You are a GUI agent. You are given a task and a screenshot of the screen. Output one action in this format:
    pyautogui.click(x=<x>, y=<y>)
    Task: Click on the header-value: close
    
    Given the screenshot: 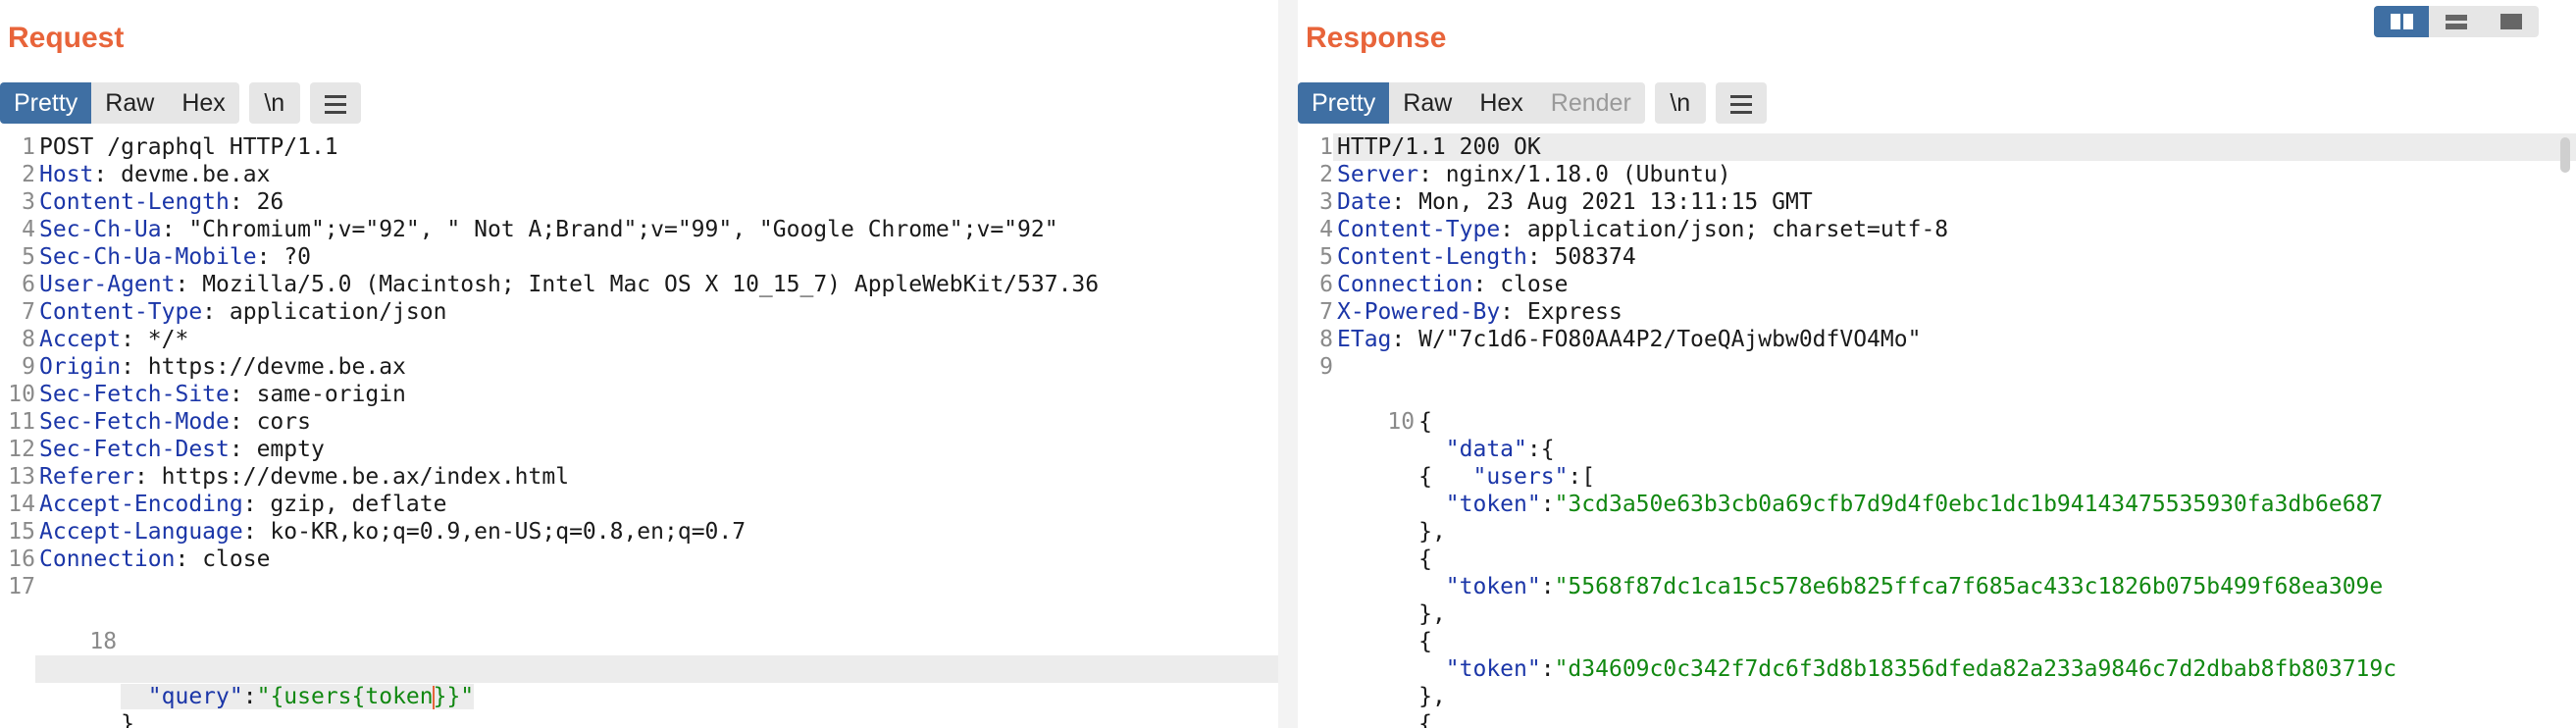 What is the action you would take?
    pyautogui.click(x=229, y=559)
    